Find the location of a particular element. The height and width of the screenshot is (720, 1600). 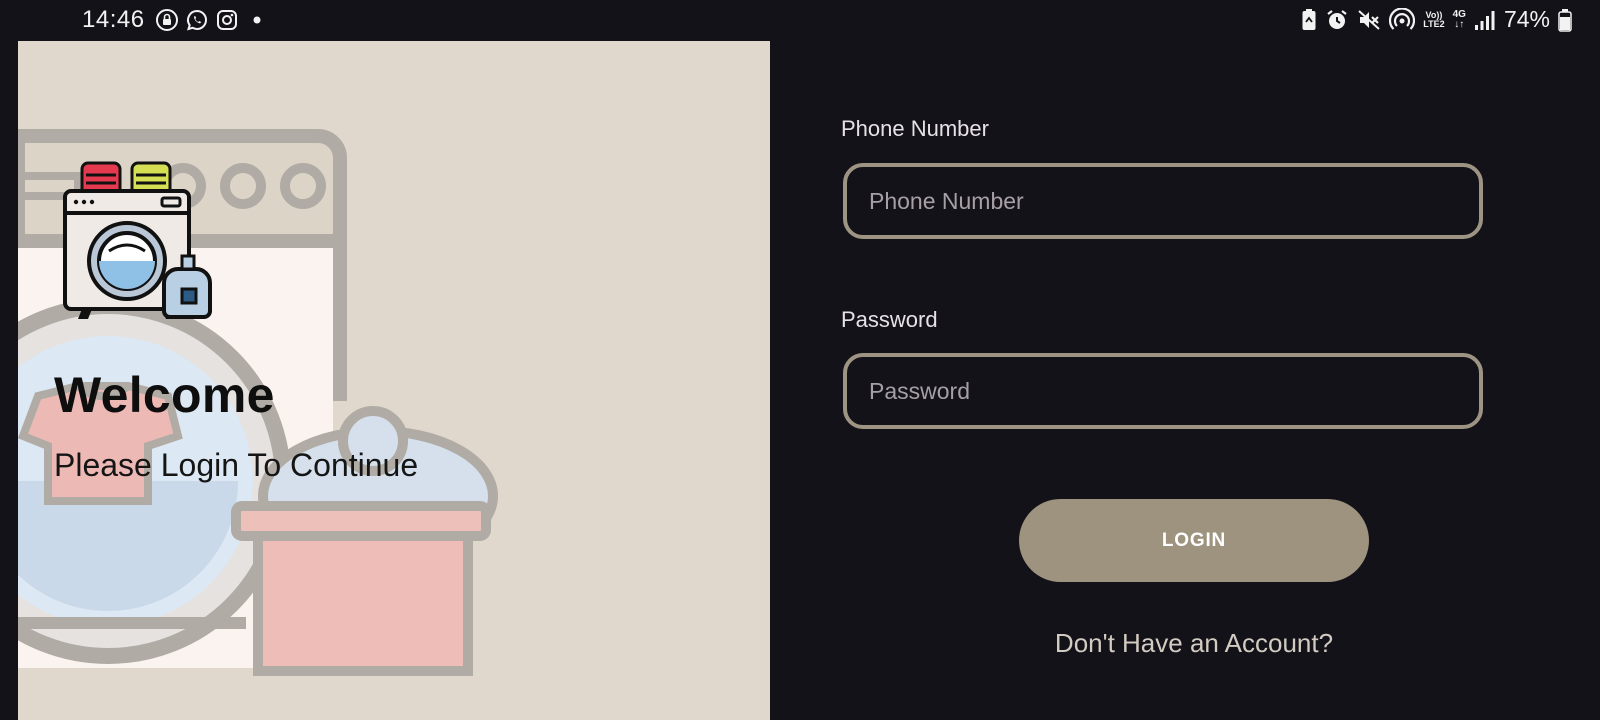

phone-number-input is located at coordinates (1164, 201).